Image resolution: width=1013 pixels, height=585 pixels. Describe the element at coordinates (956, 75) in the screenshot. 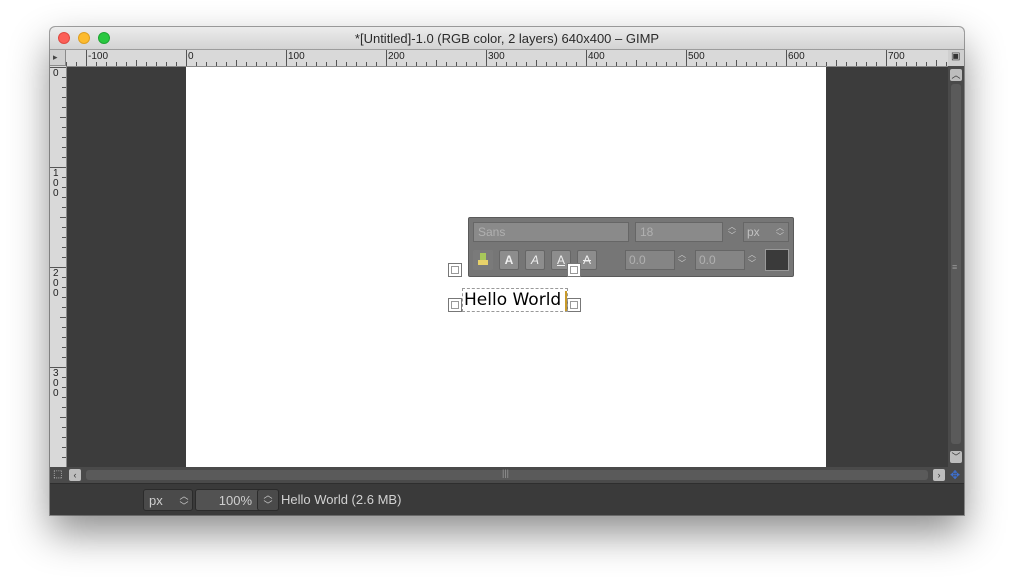

I see `scroll-up-arrow-icon: ︿` at that location.